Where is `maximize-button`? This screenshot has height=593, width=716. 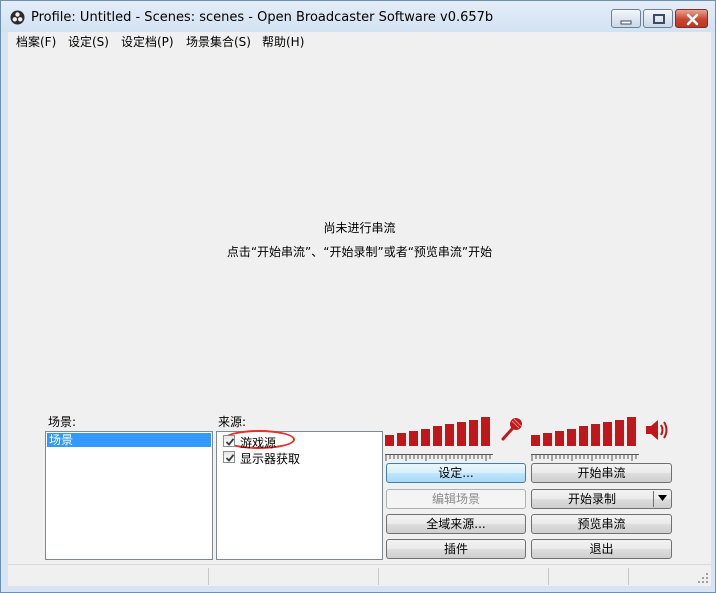 maximize-button is located at coordinates (658, 18).